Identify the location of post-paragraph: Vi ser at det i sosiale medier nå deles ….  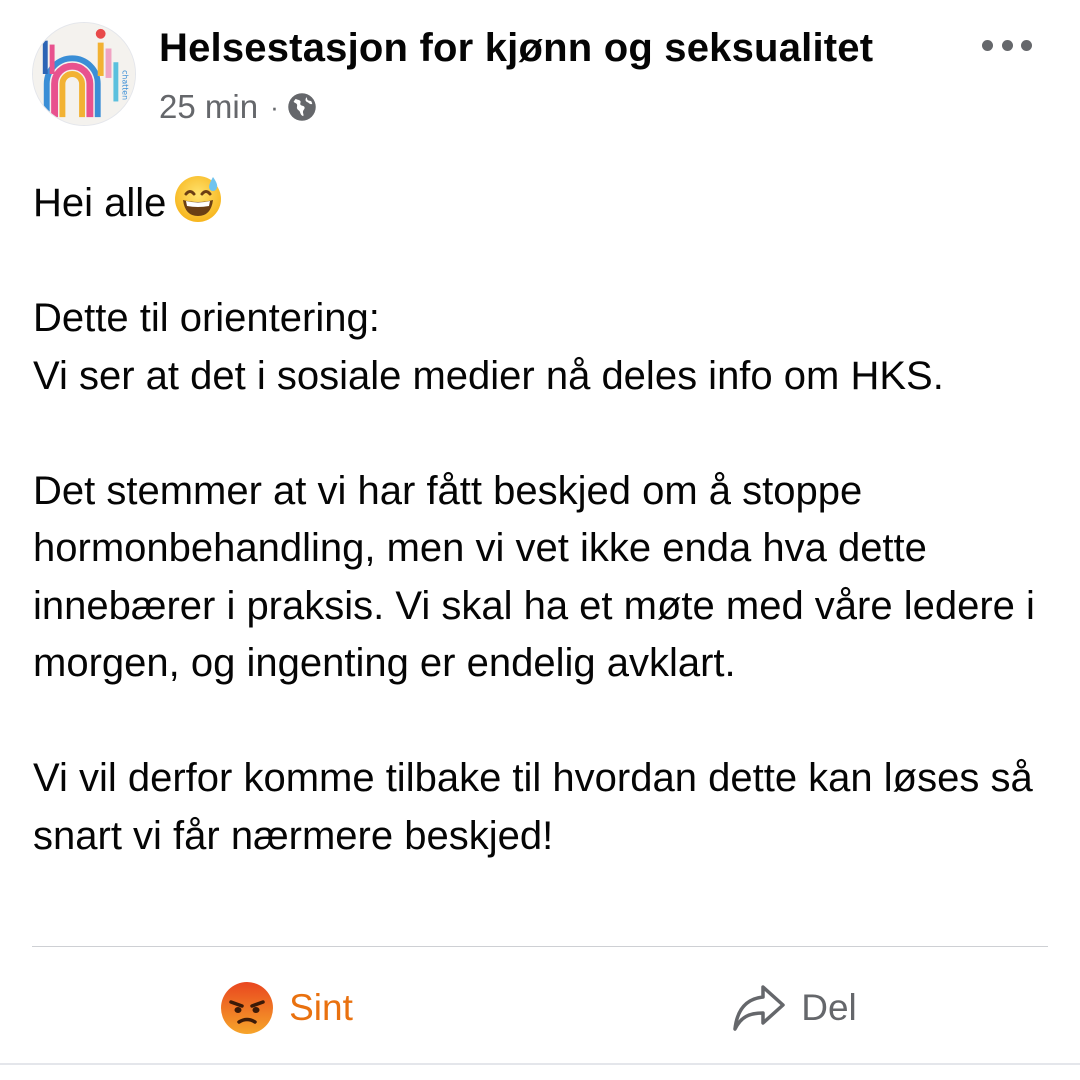
(488, 375).